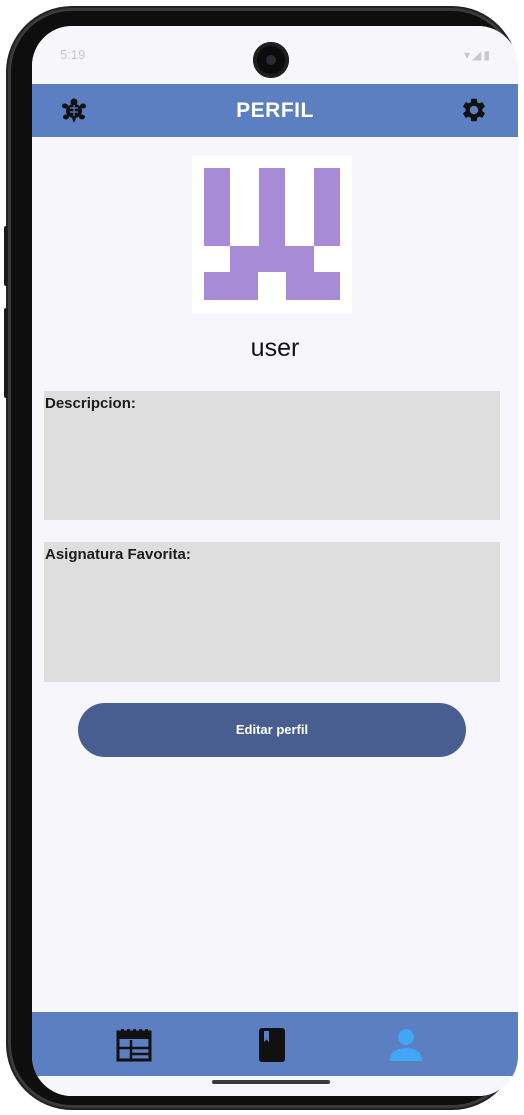 This screenshot has width=524, height=1115. Describe the element at coordinates (73, 54) in the screenshot. I see `status-time: 5:19` at that location.